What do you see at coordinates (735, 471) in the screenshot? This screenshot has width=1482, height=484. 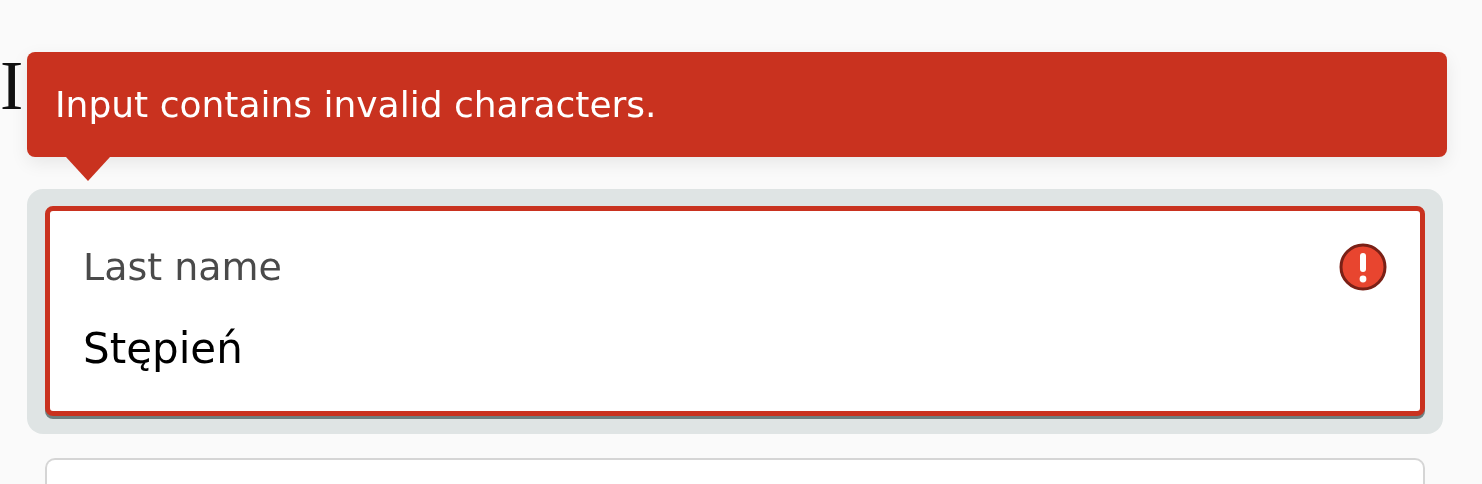 I see `input-field` at bounding box center [735, 471].